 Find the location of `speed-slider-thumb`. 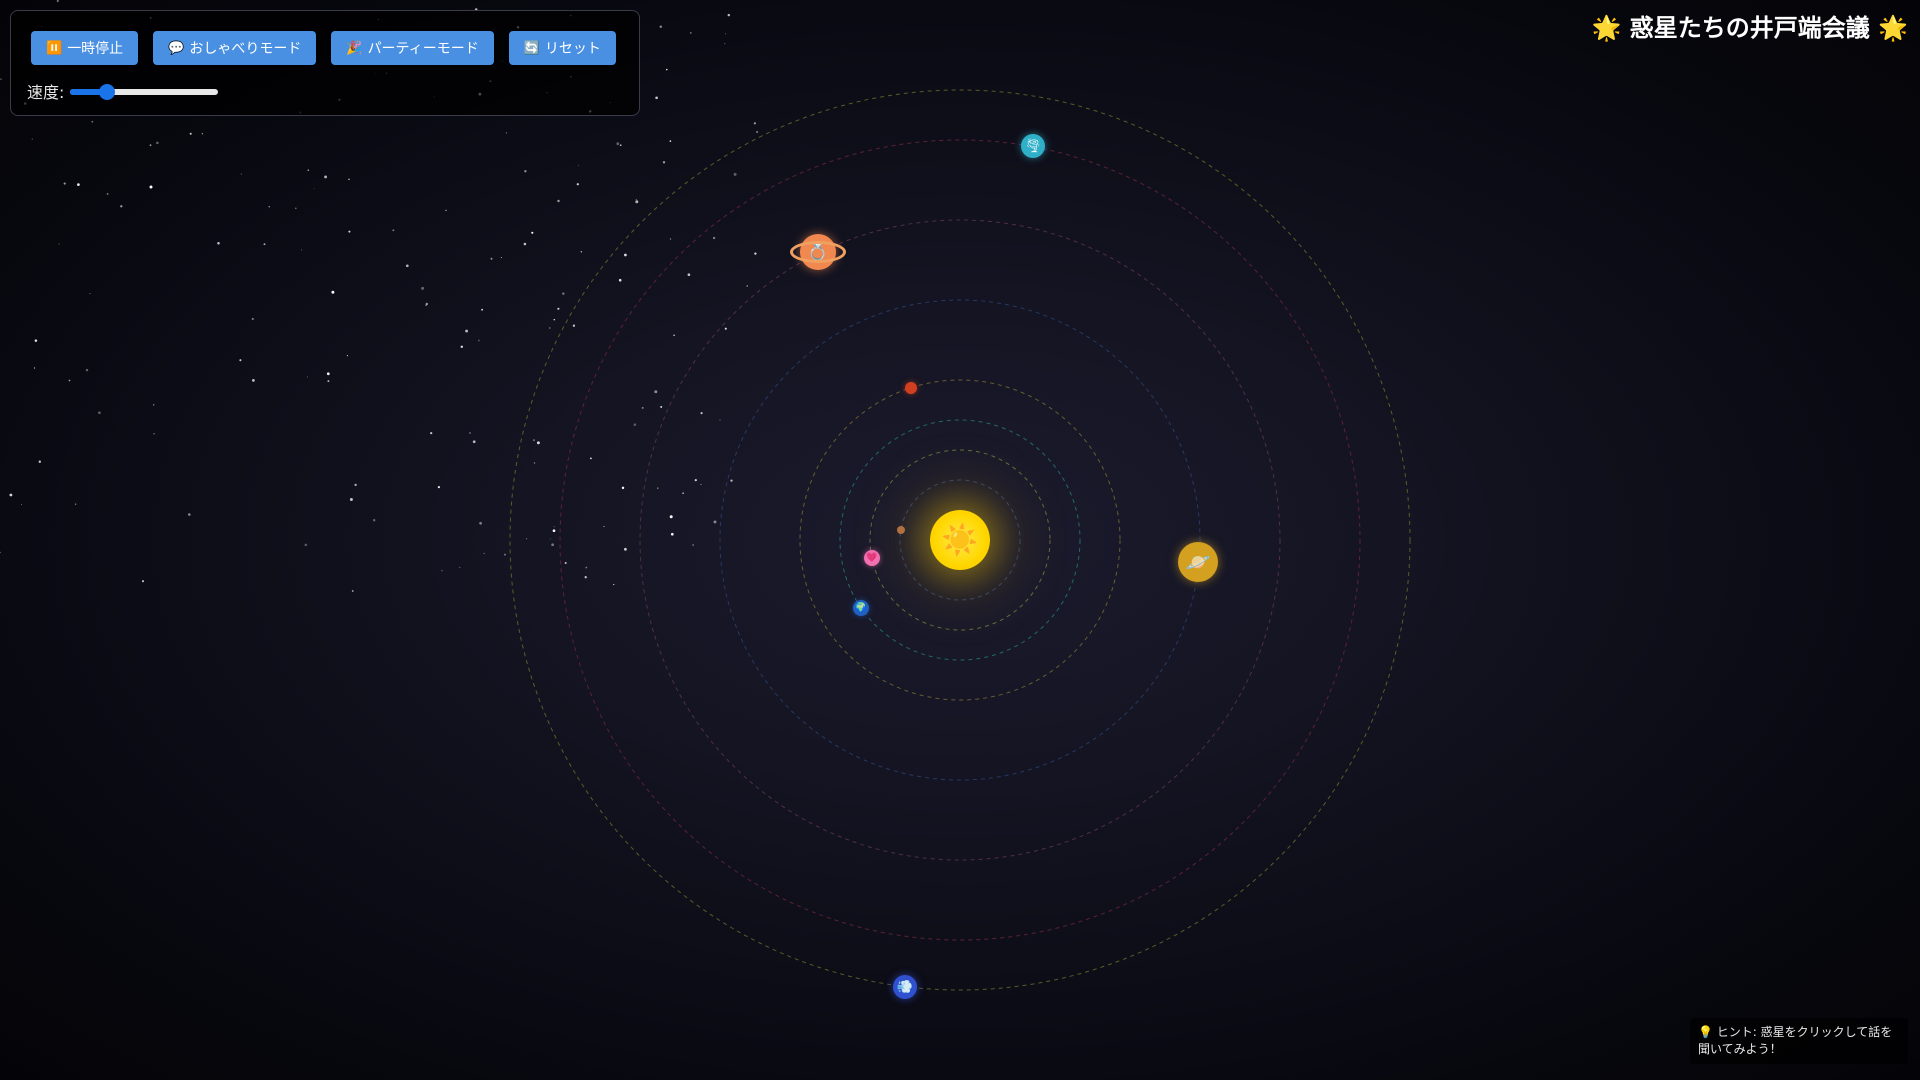

speed-slider-thumb is located at coordinates (107, 92).